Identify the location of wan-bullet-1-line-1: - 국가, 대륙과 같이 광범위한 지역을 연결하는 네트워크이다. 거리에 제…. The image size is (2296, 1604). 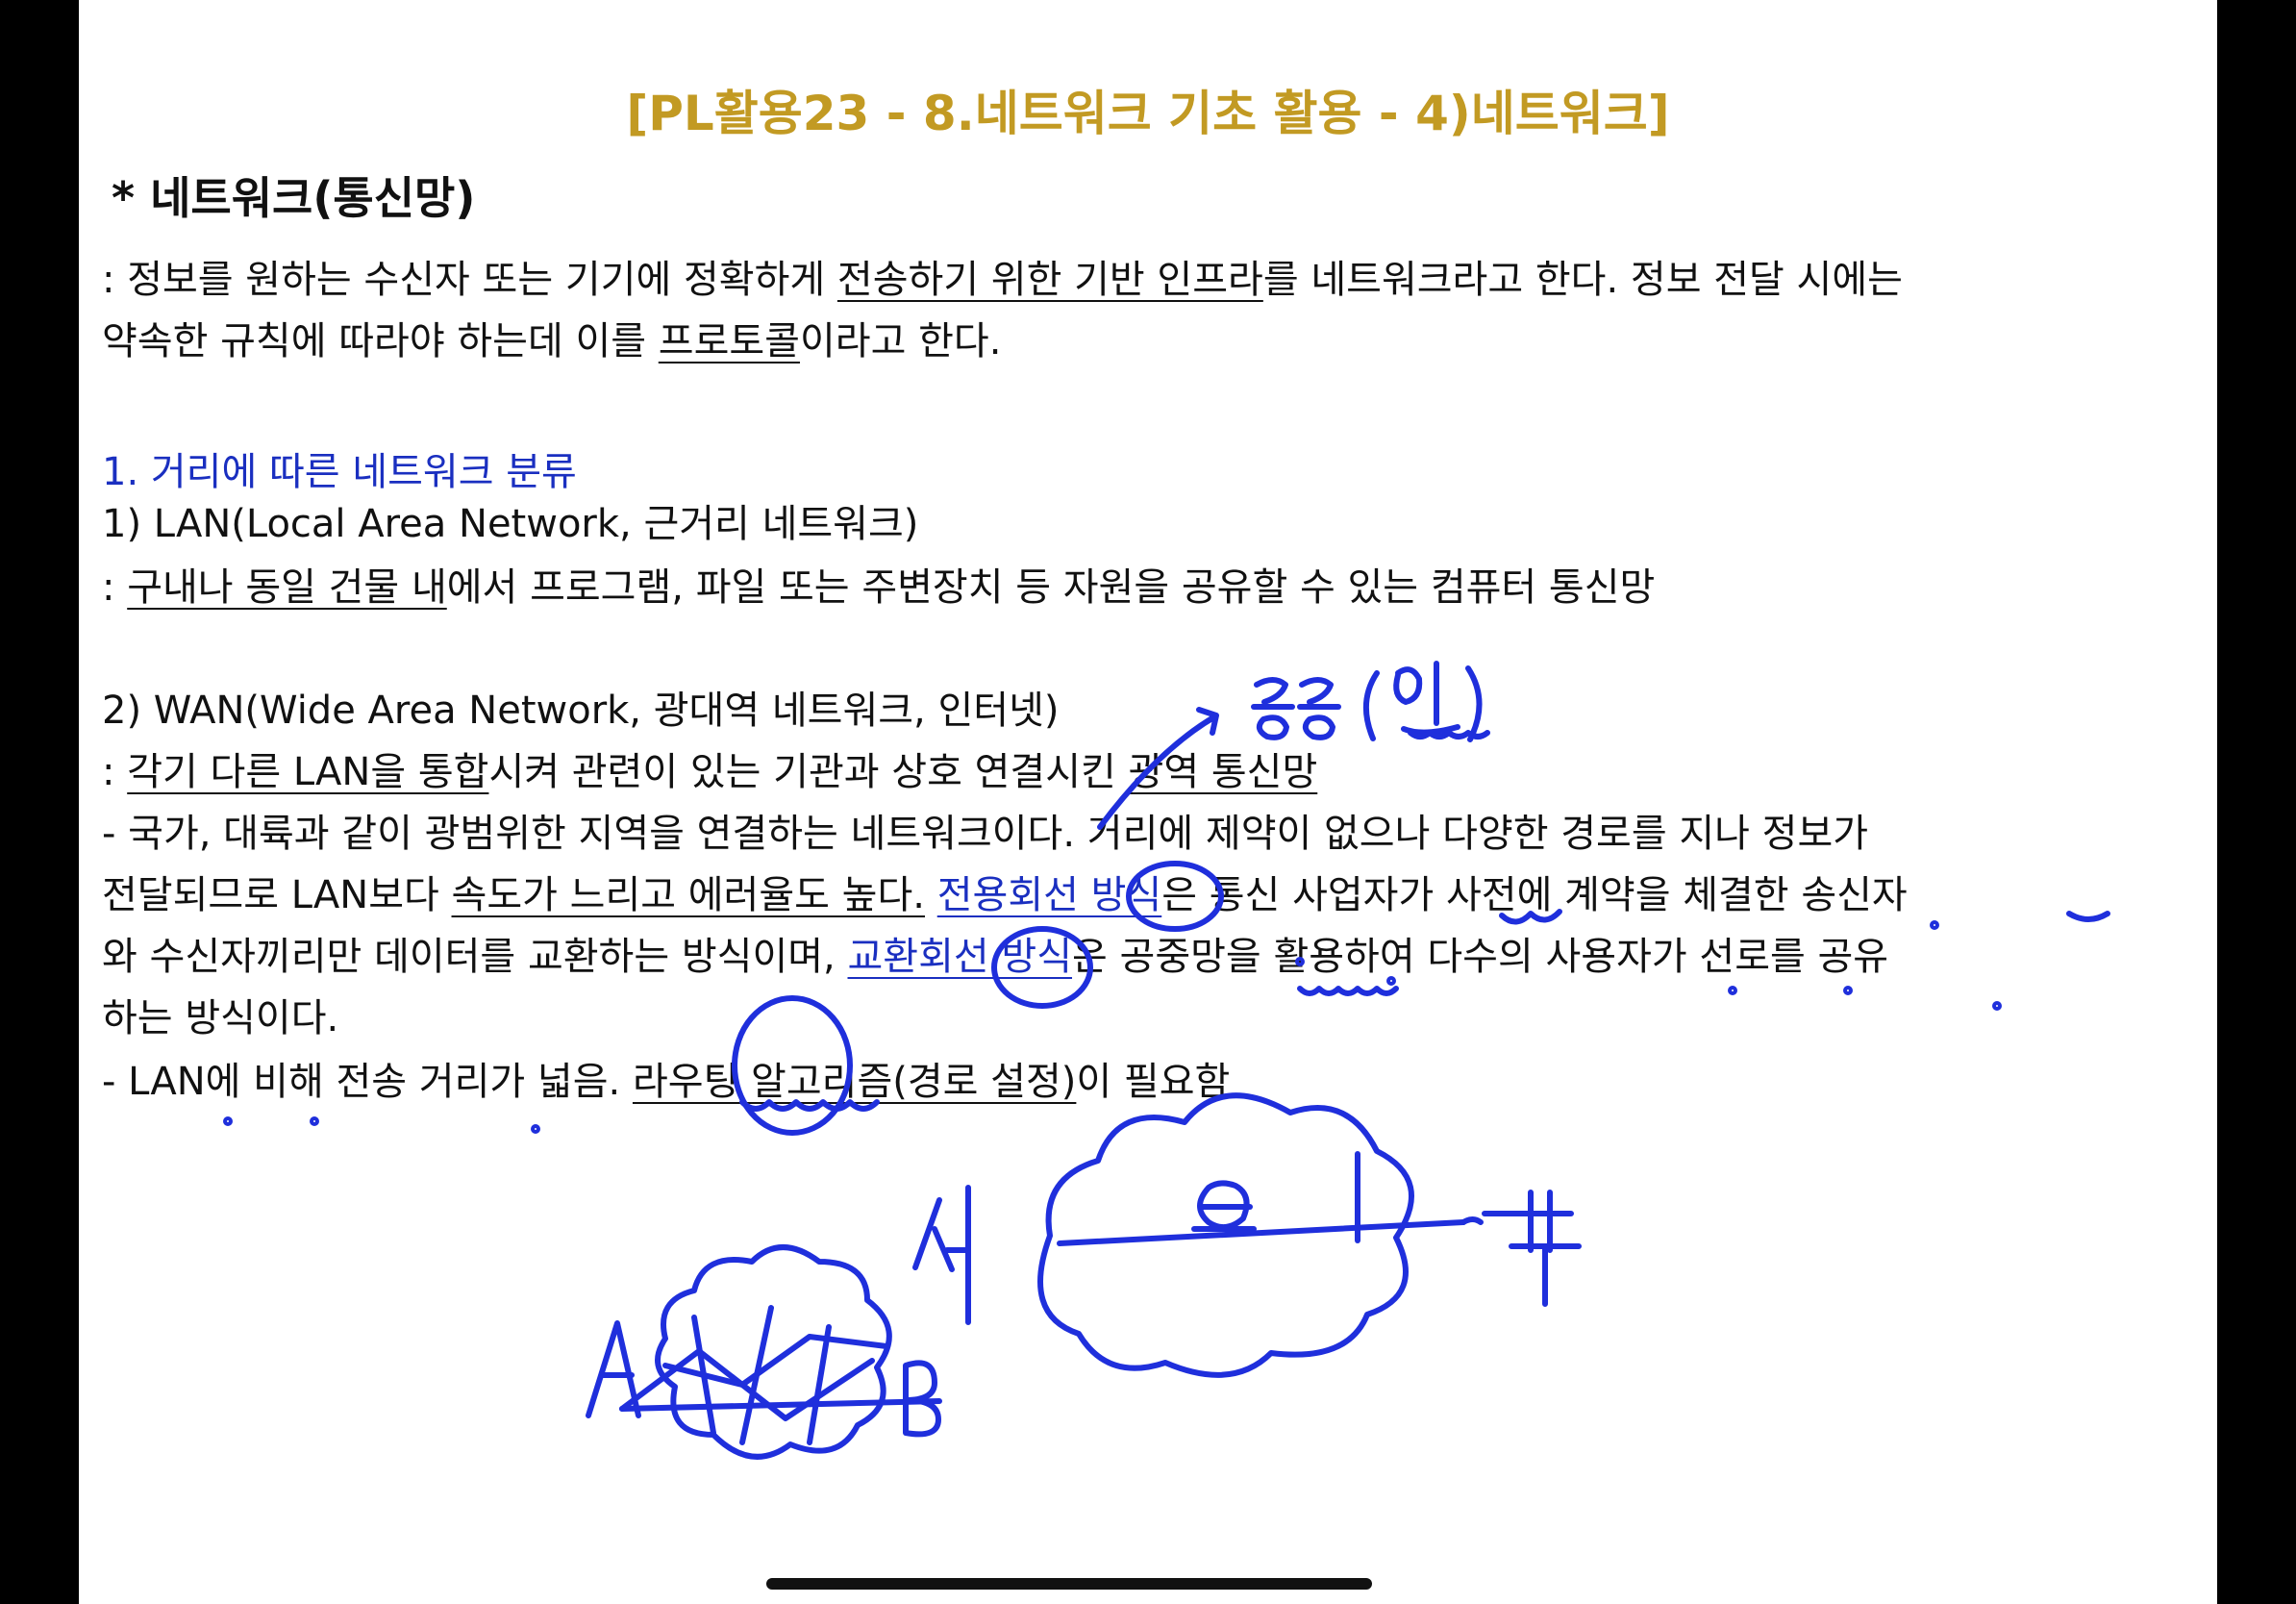
(985, 834).